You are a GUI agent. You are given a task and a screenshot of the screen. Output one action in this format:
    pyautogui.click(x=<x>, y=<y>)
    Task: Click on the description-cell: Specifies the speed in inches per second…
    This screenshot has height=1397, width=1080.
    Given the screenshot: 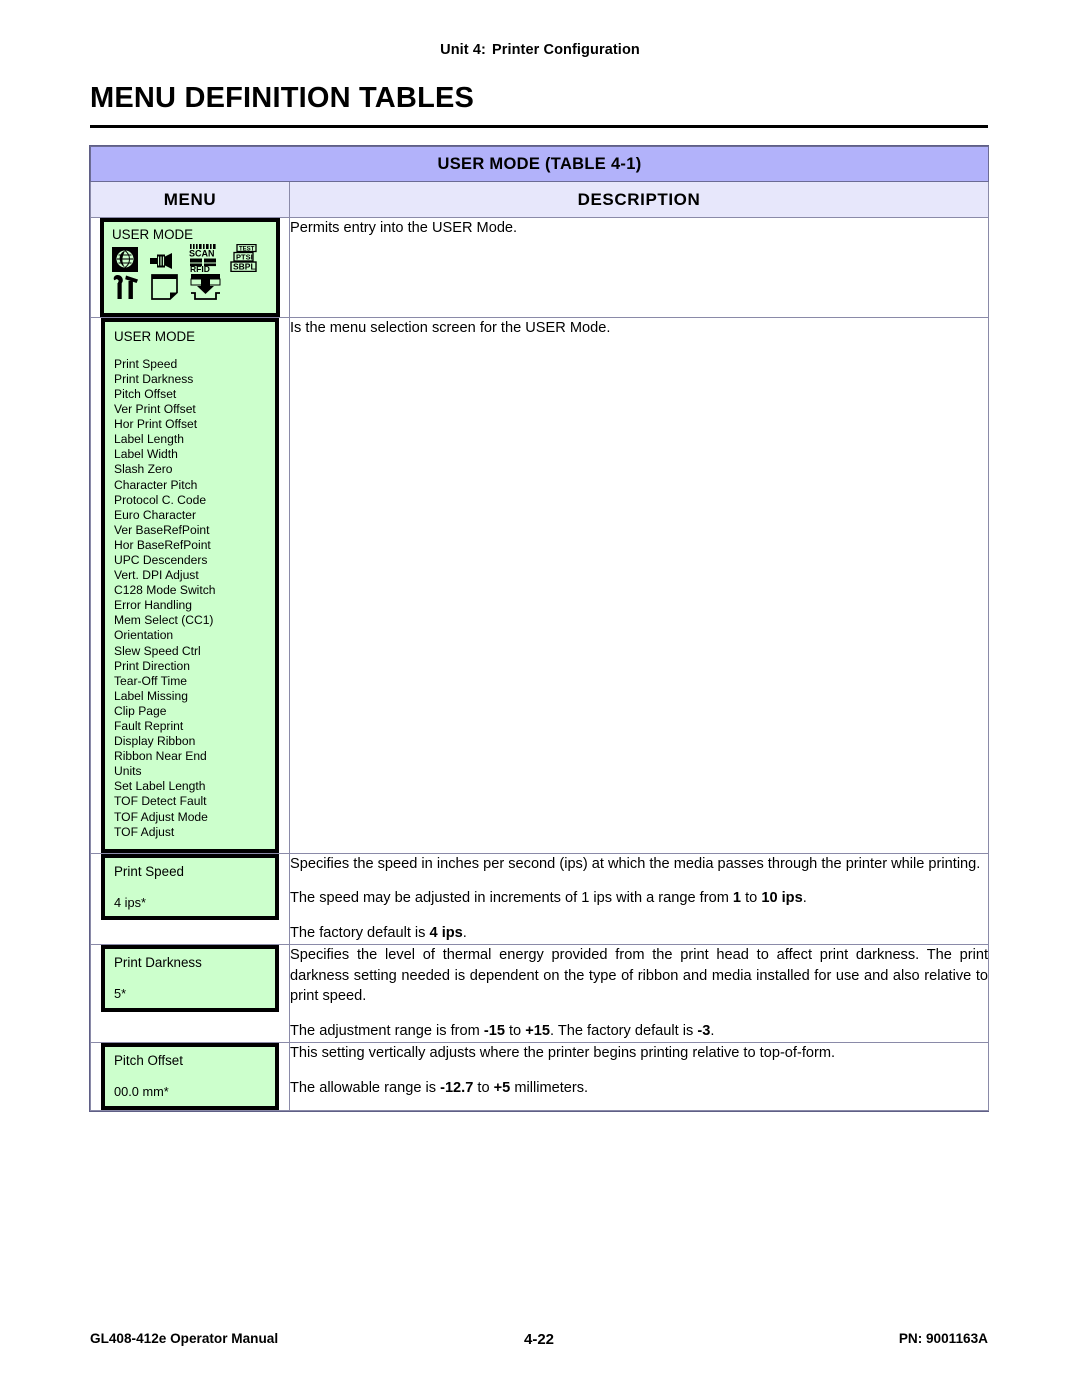 What is the action you would take?
    pyautogui.click(x=639, y=898)
    